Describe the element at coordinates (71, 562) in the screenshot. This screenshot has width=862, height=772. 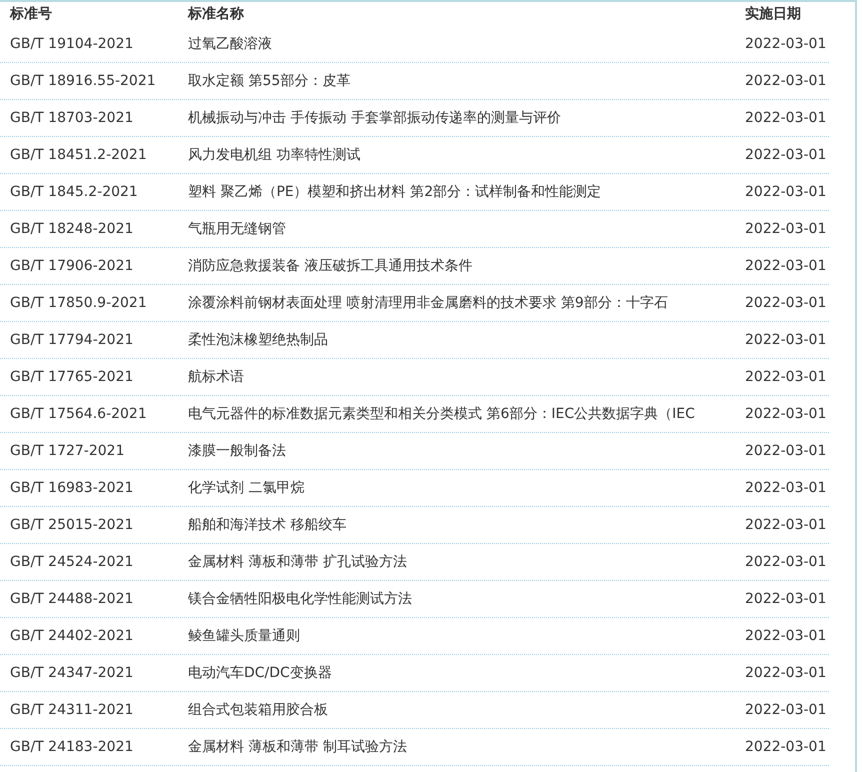
I see `standard-number: GB/T 24524-2021` at that location.